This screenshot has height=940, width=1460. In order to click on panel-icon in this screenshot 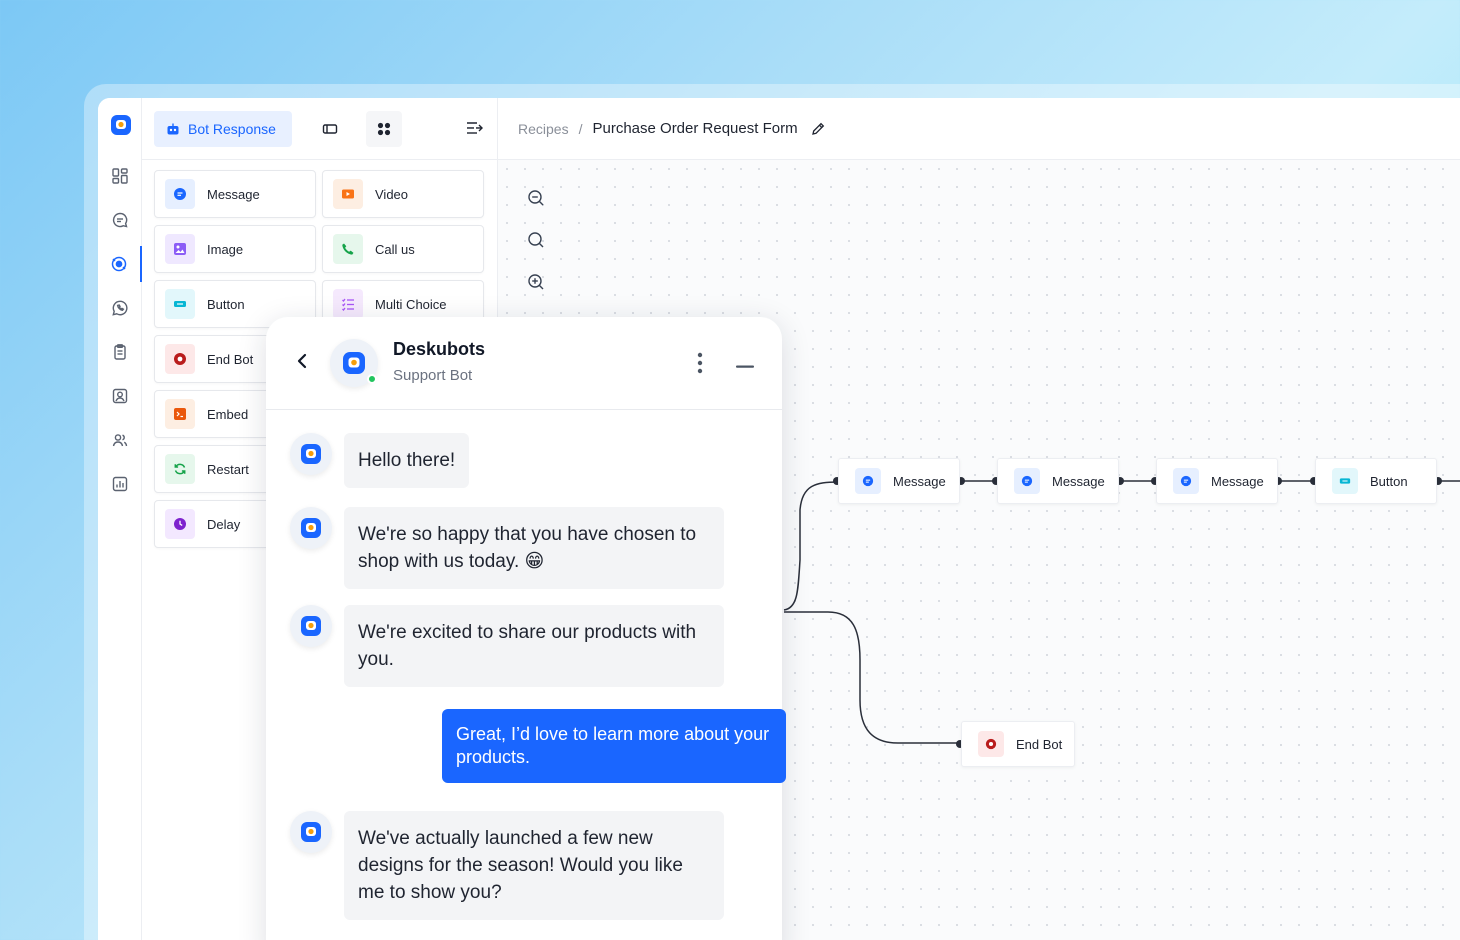, I will do `click(330, 129)`.